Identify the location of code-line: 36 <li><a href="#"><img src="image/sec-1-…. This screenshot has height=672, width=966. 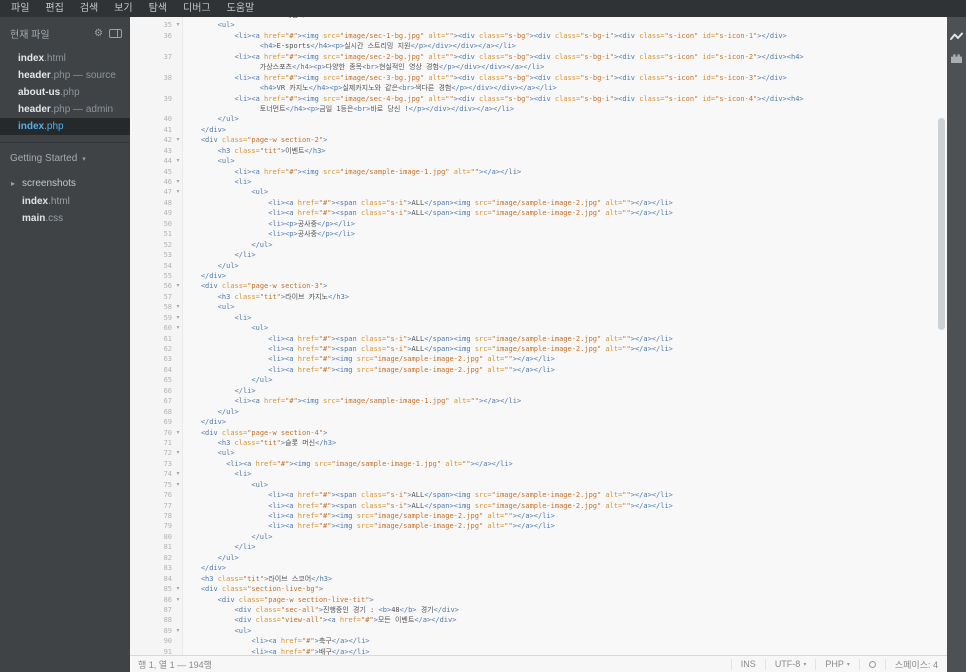
(533, 36).